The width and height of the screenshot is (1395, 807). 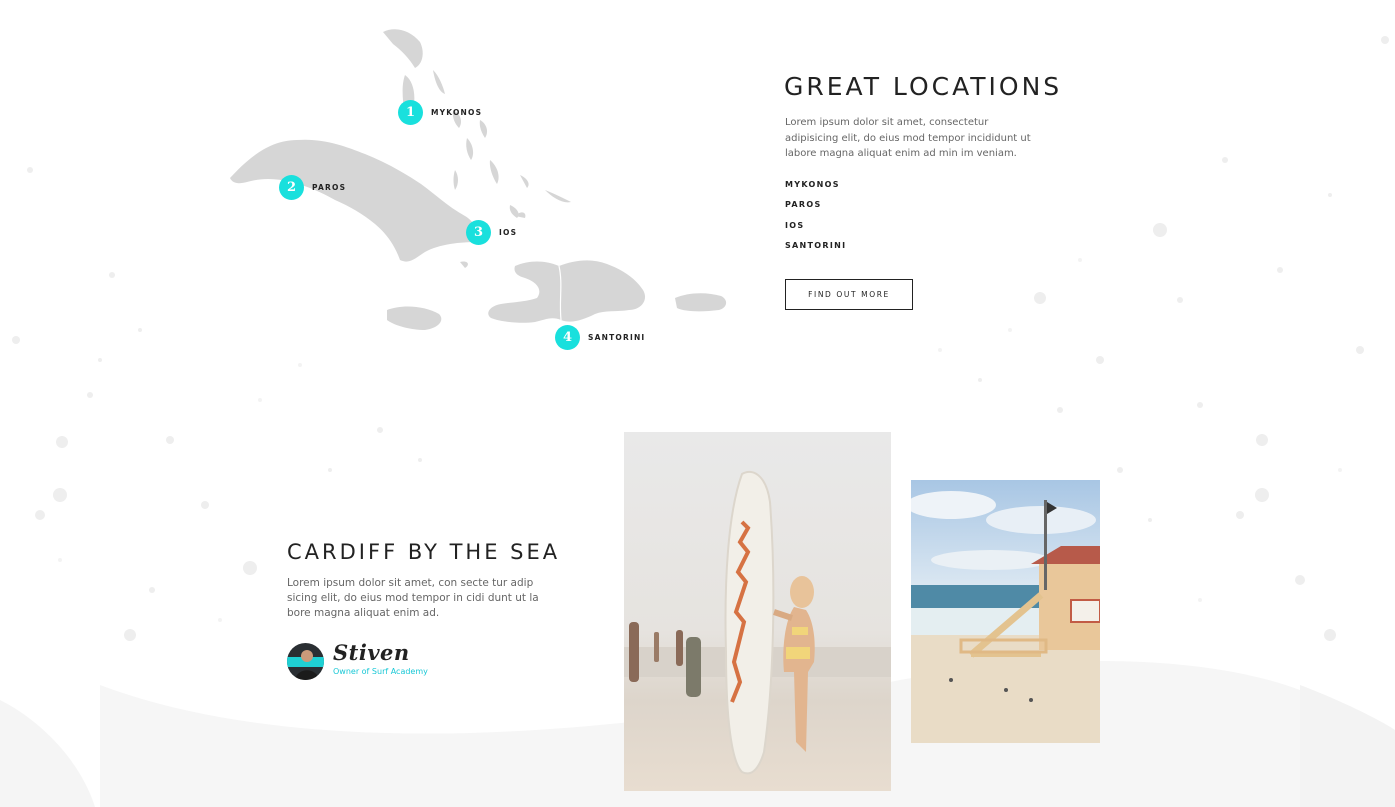 What do you see at coordinates (815, 190) in the screenshot?
I see `location-item-mykonos: MYKONOS` at bounding box center [815, 190].